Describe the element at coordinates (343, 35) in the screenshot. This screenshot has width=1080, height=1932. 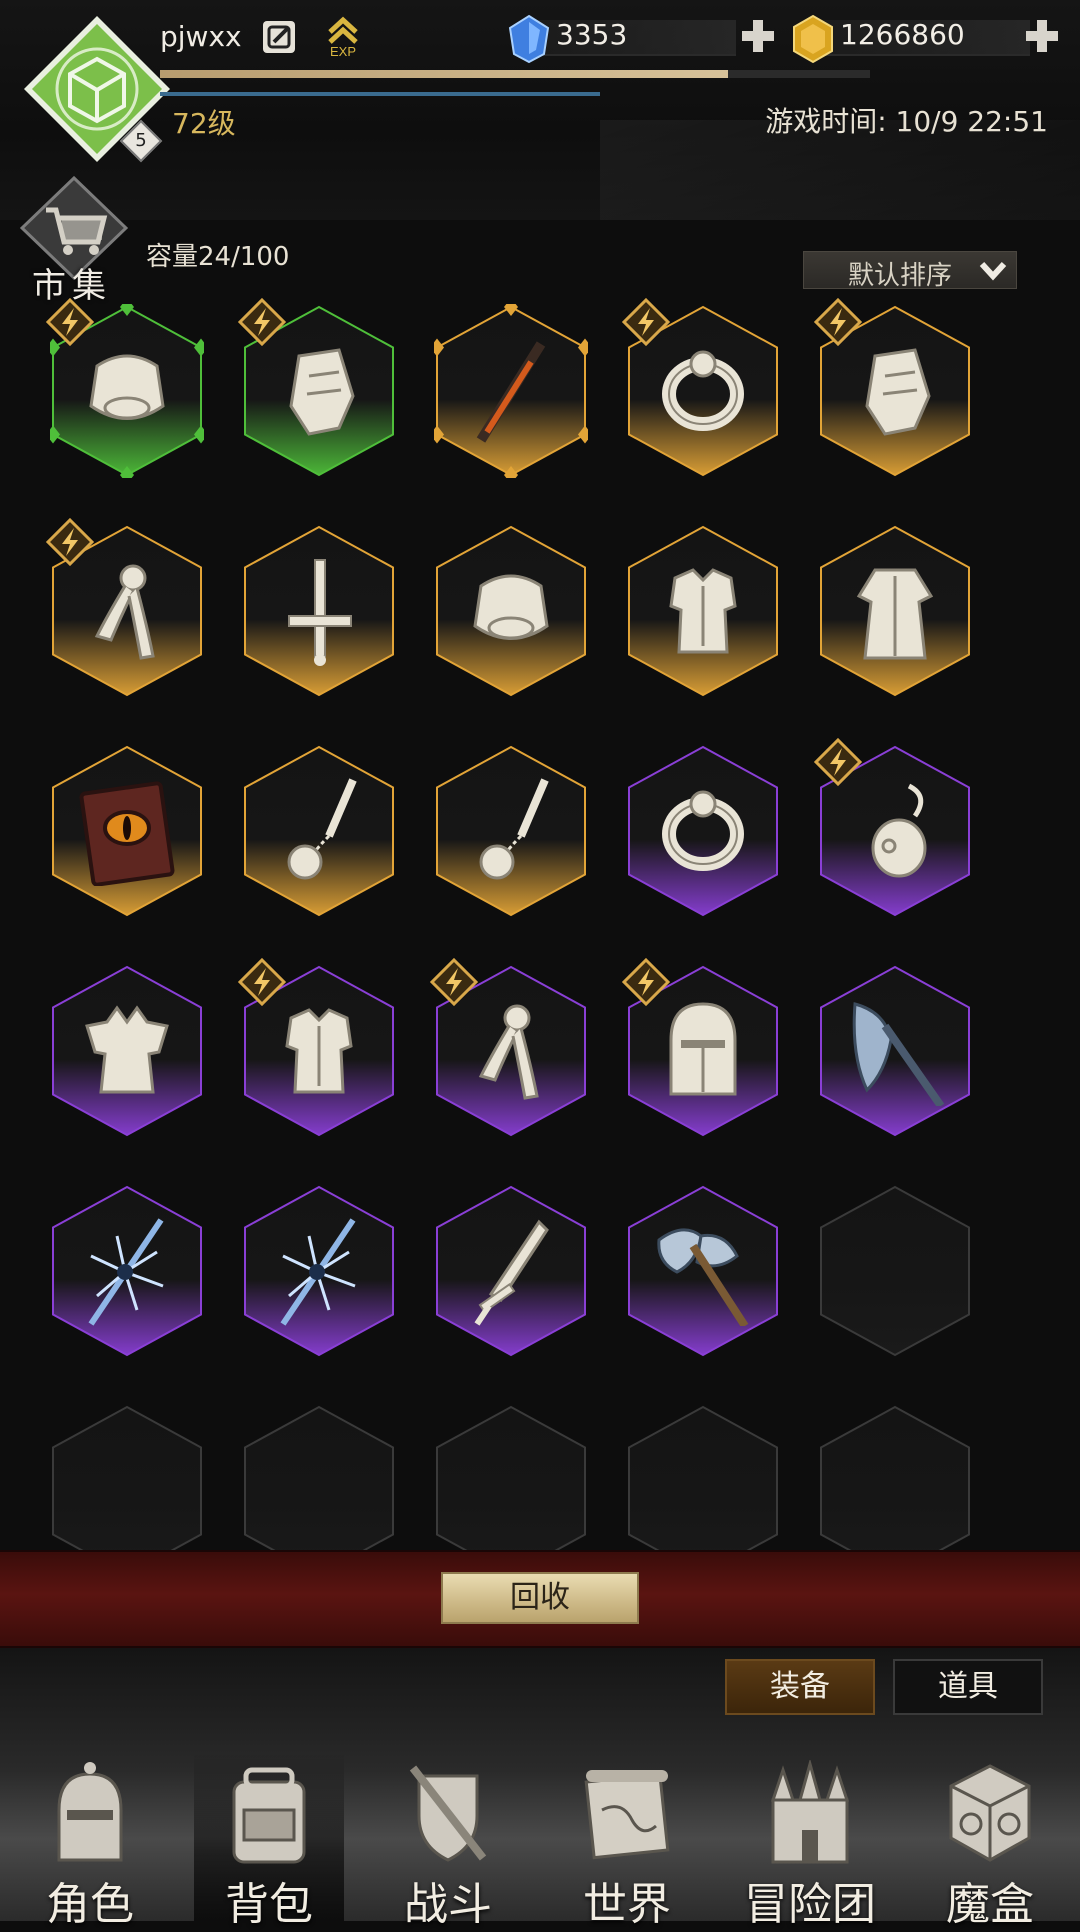
I see `exp-icon: EXP` at that location.